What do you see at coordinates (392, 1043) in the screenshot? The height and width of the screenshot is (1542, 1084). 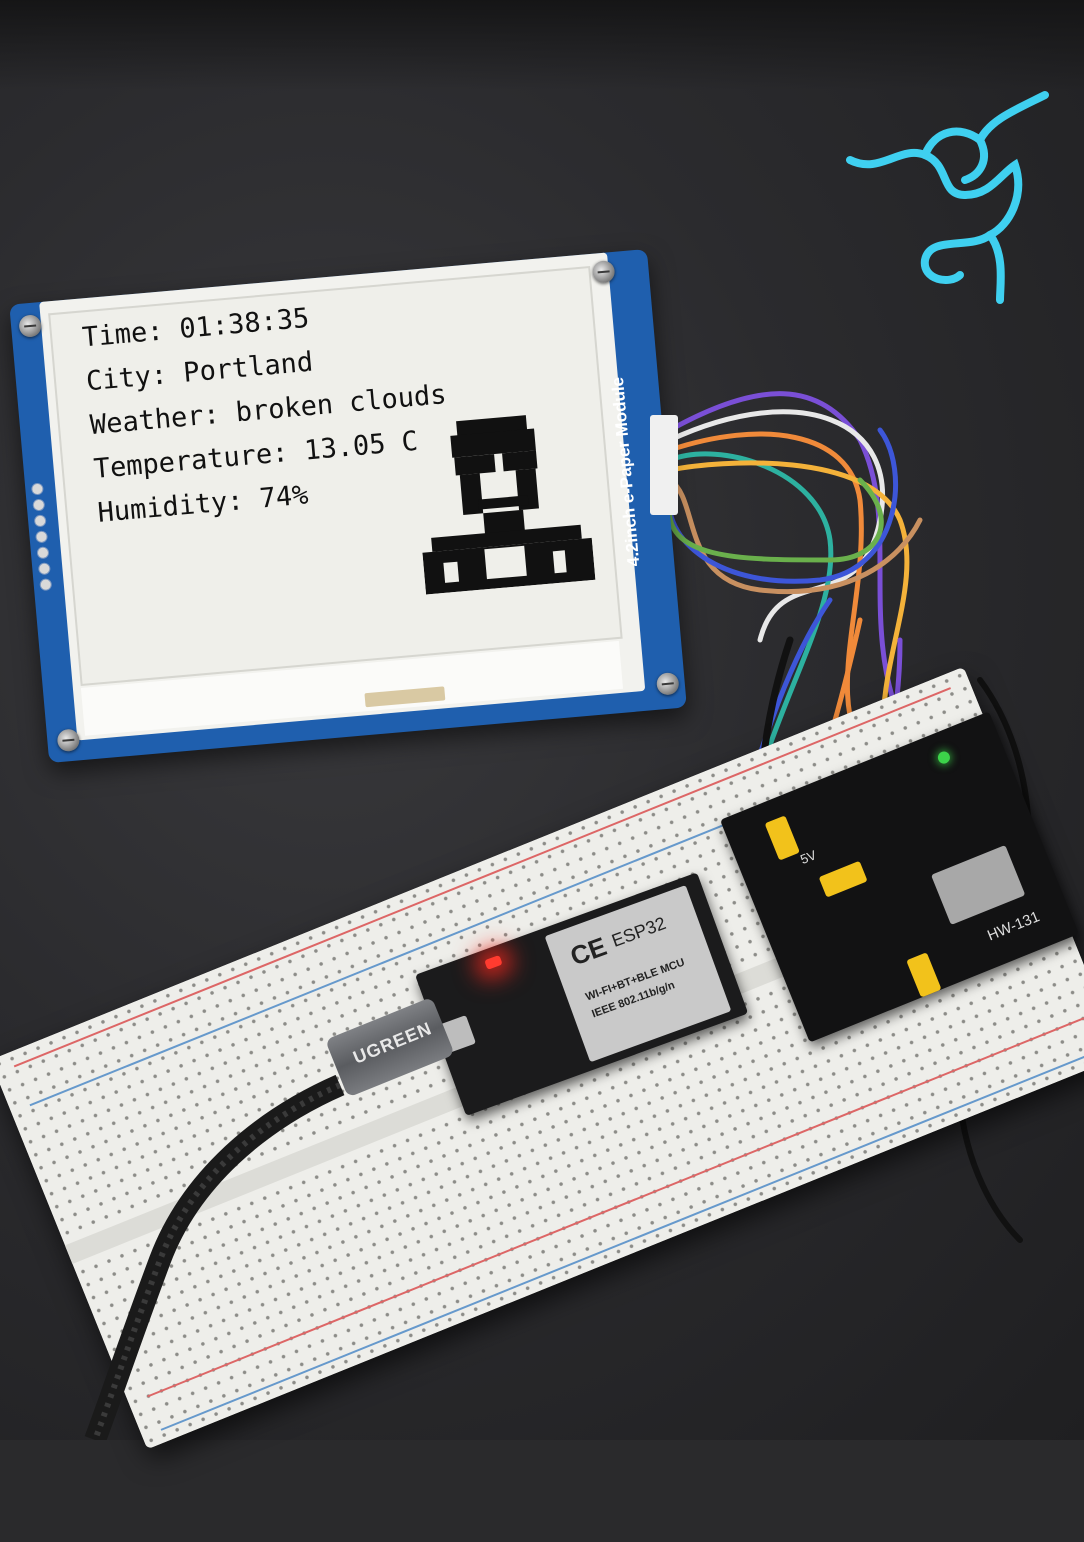 I see `cable-brand: UGREEN` at bounding box center [392, 1043].